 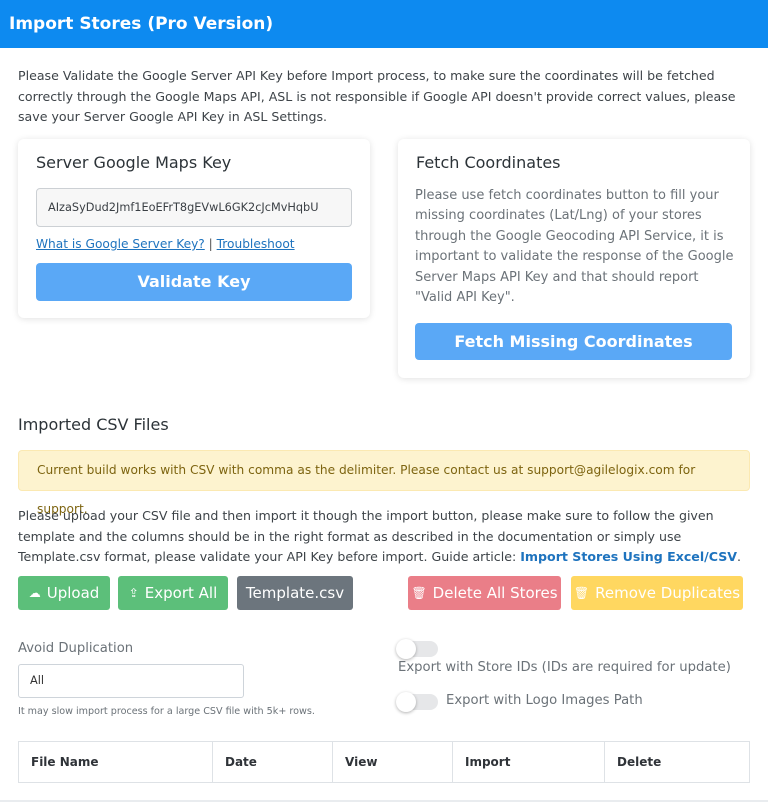 I want to click on column-delete: Delete, so click(x=677, y=762).